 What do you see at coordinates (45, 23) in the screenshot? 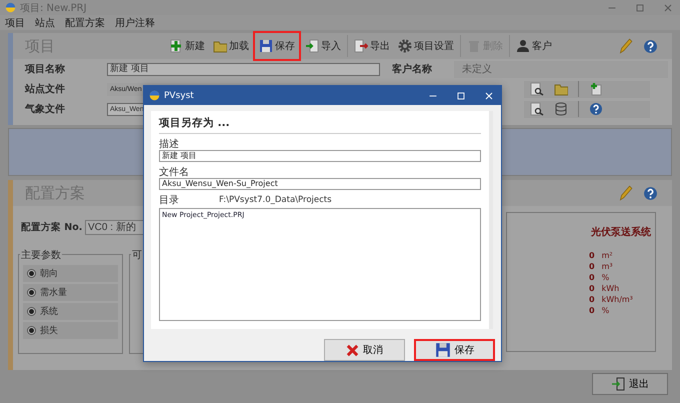
I see `menu-item: 站点` at bounding box center [45, 23].